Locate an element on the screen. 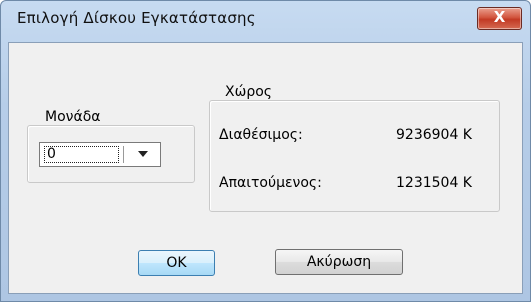  close-button: X is located at coordinates (499, 18).